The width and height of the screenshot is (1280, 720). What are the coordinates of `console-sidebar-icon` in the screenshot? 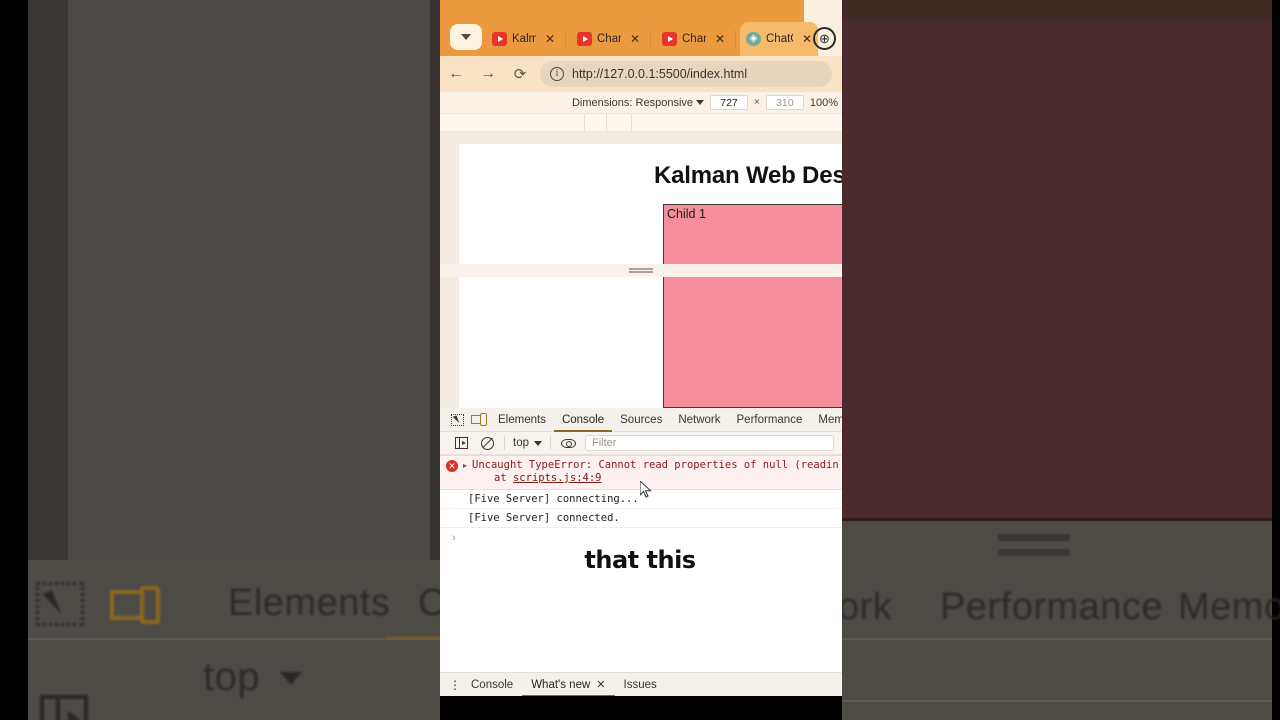 It's located at (461, 443).